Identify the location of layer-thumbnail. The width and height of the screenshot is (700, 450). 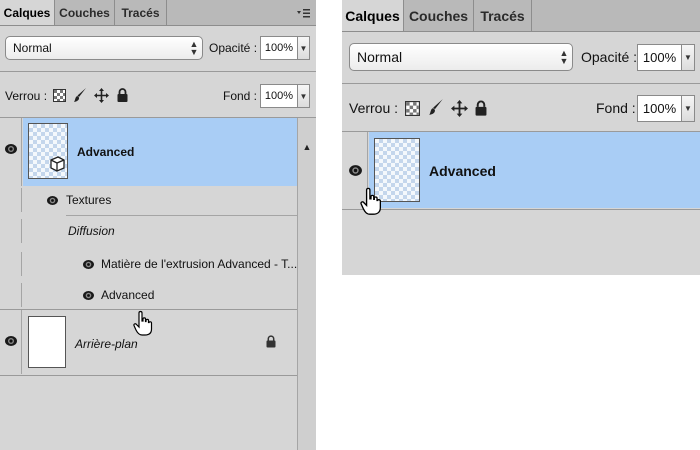
(47, 342).